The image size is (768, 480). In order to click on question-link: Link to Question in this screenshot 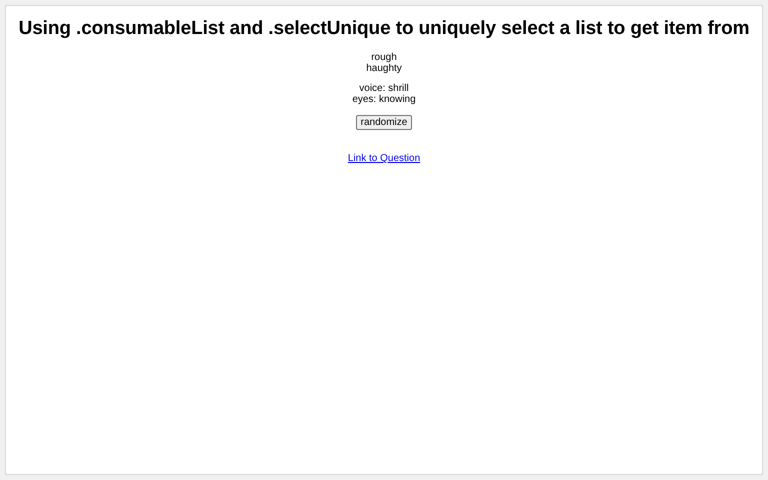, I will do `click(384, 158)`.